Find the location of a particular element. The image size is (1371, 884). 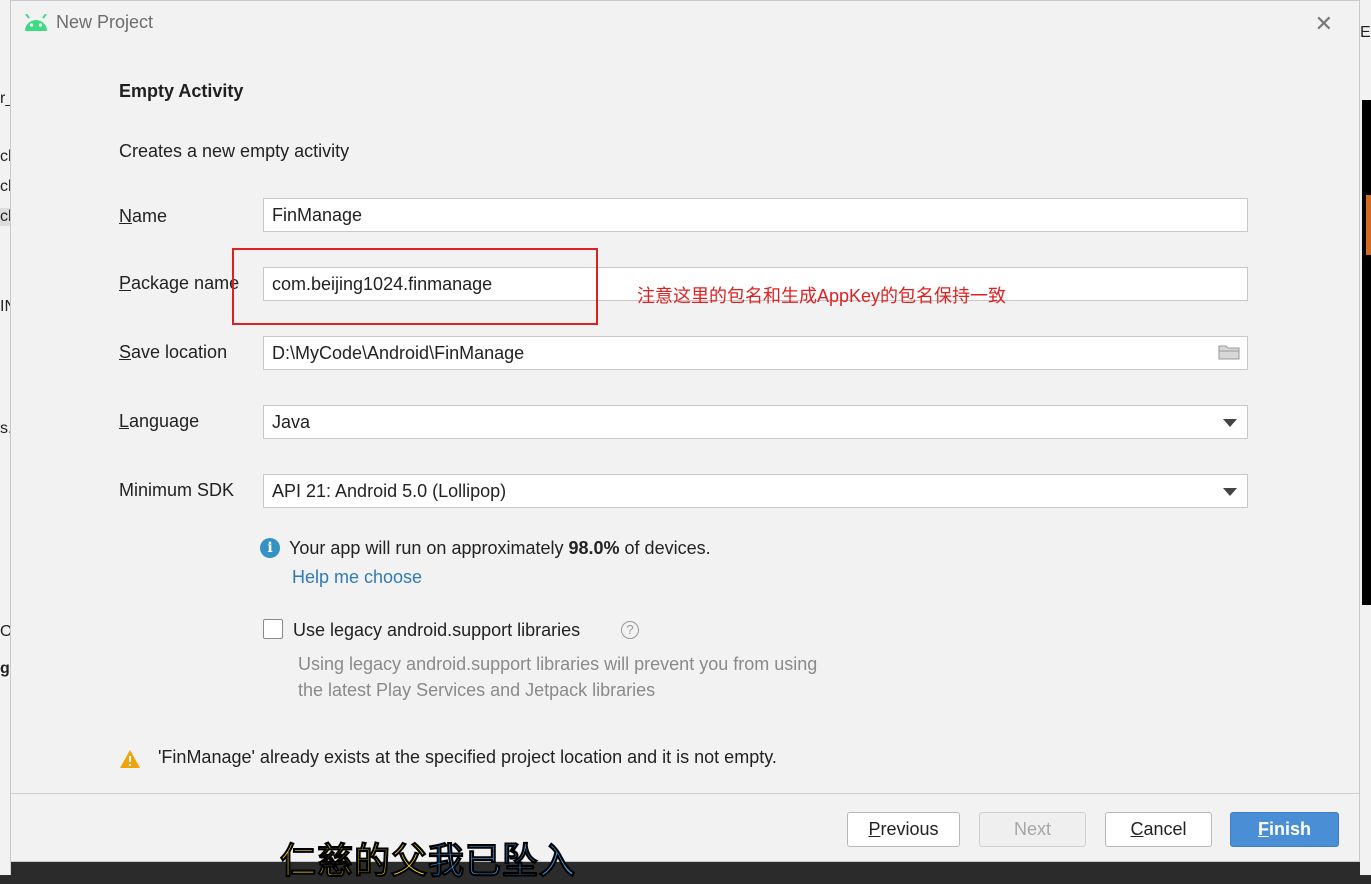

video-subtitle-part: 我已坠入 is located at coordinates (502, 862).